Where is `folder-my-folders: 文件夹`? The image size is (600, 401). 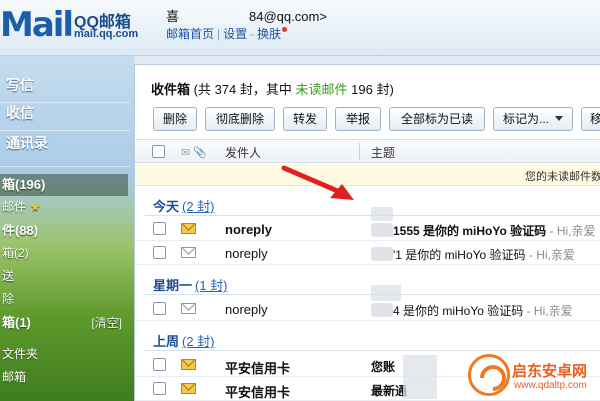 folder-my-folders: 文件夹 is located at coordinates (64, 354).